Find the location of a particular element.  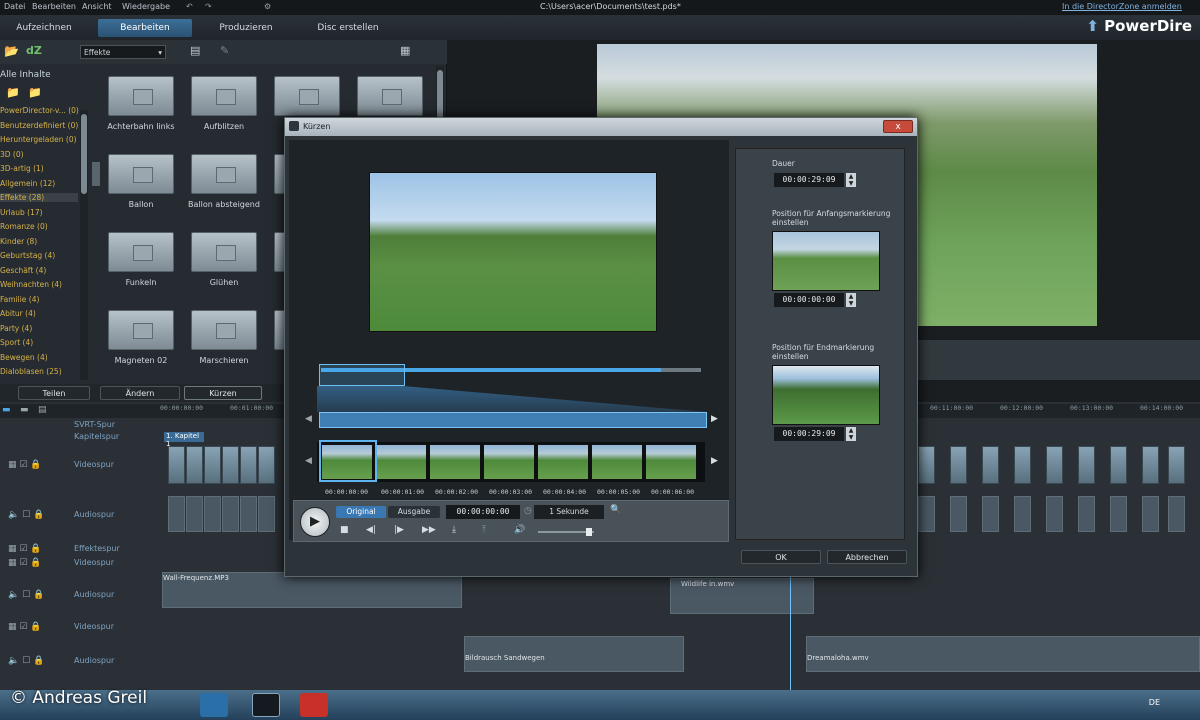

mark-out-icon: ⤒ is located at coordinates (484, 530).